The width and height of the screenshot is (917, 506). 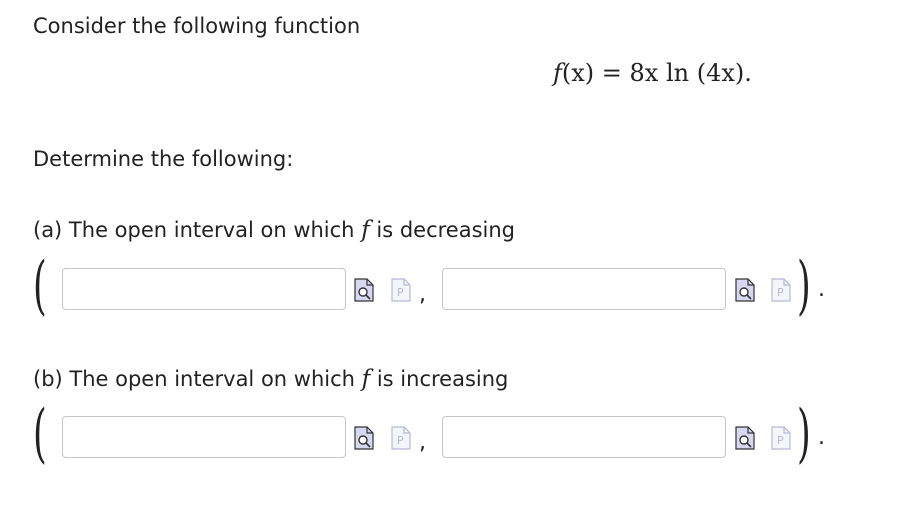 I want to click on part-a-left-preview-icon, so click(x=364, y=292).